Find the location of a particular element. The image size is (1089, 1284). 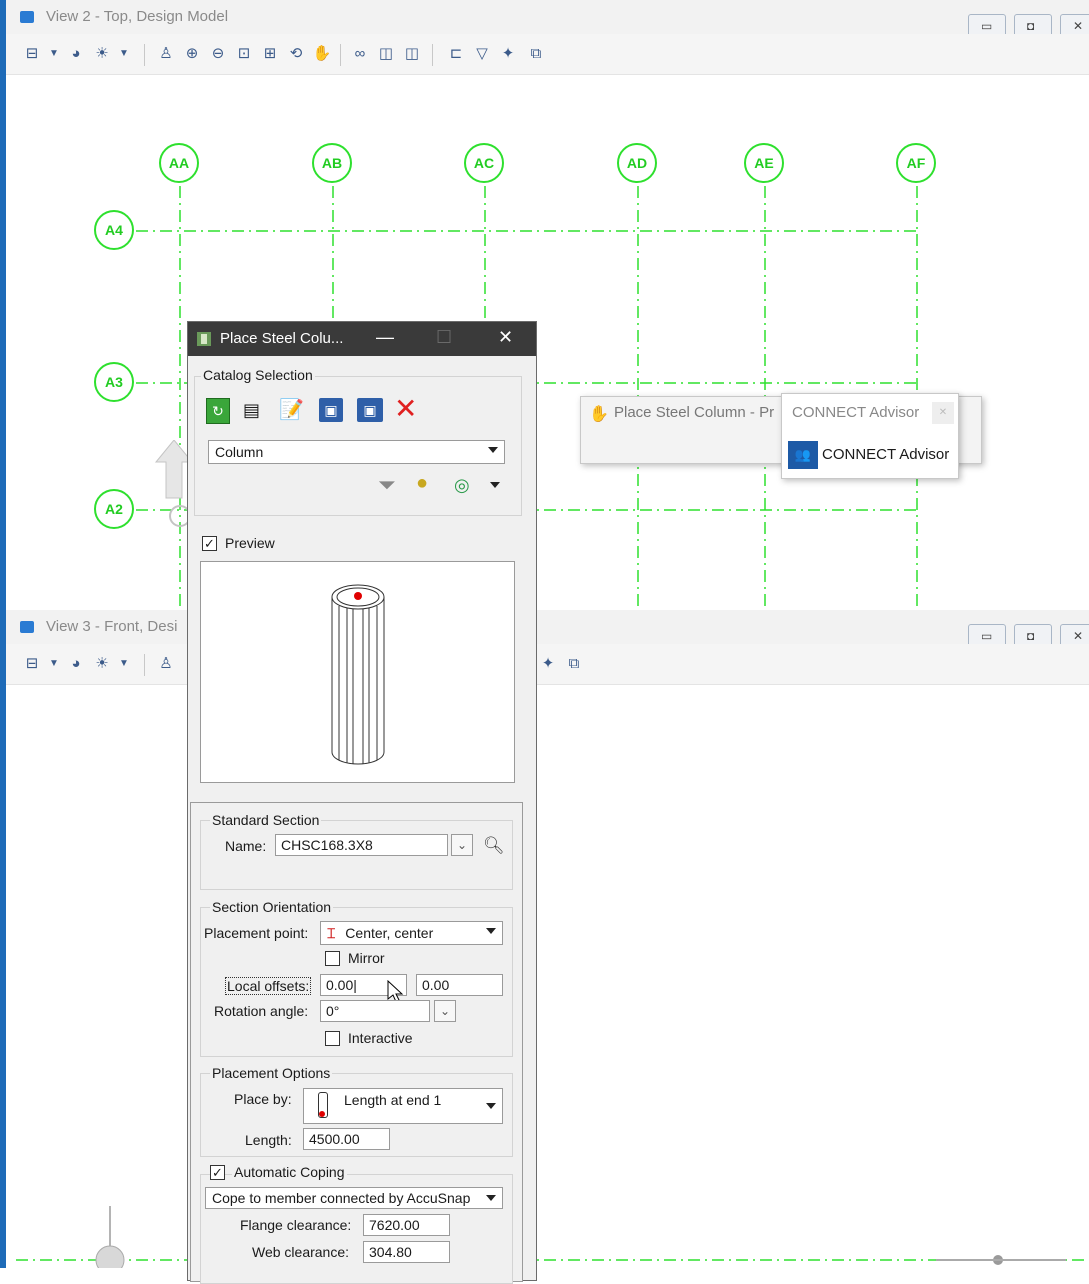

view-3-toolbar: ⊟ ▼ ◕ ☀ ▼ ♙ ✦ ⧉ is located at coordinates (547, 664).